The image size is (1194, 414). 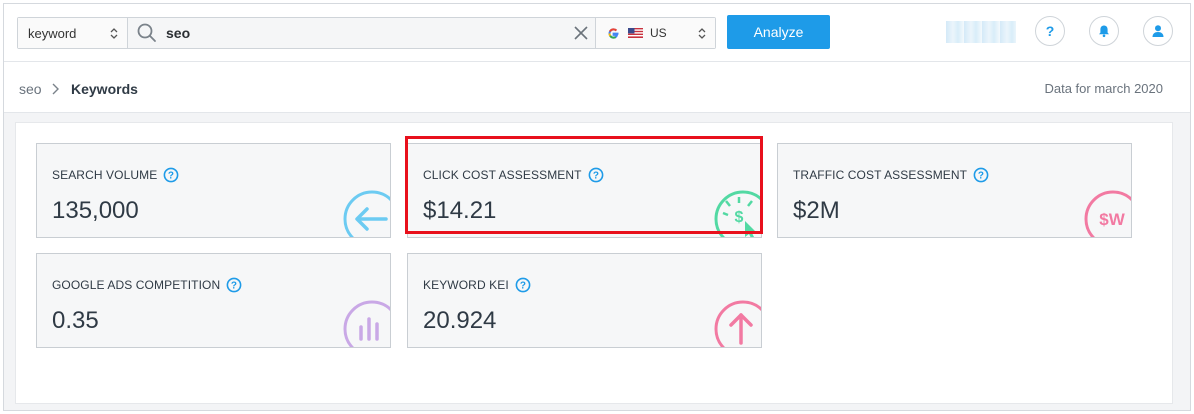 I want to click on search-icon, so click(x=146, y=32).